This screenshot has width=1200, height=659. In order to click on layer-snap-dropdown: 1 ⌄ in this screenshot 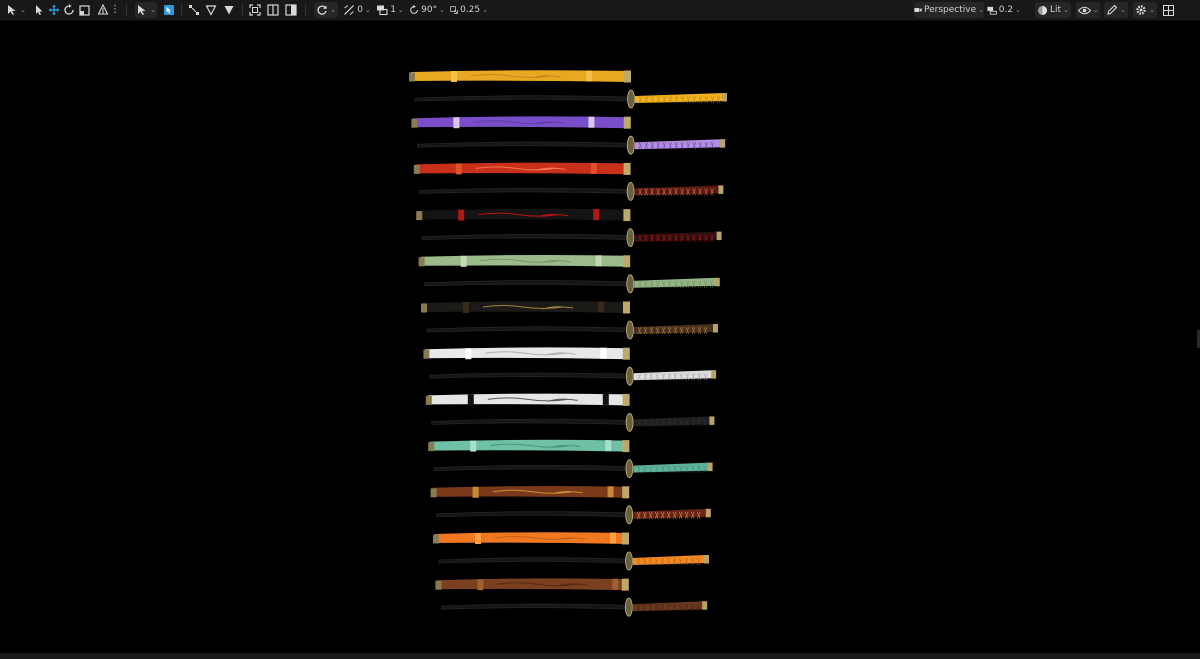, I will do `click(390, 10)`.